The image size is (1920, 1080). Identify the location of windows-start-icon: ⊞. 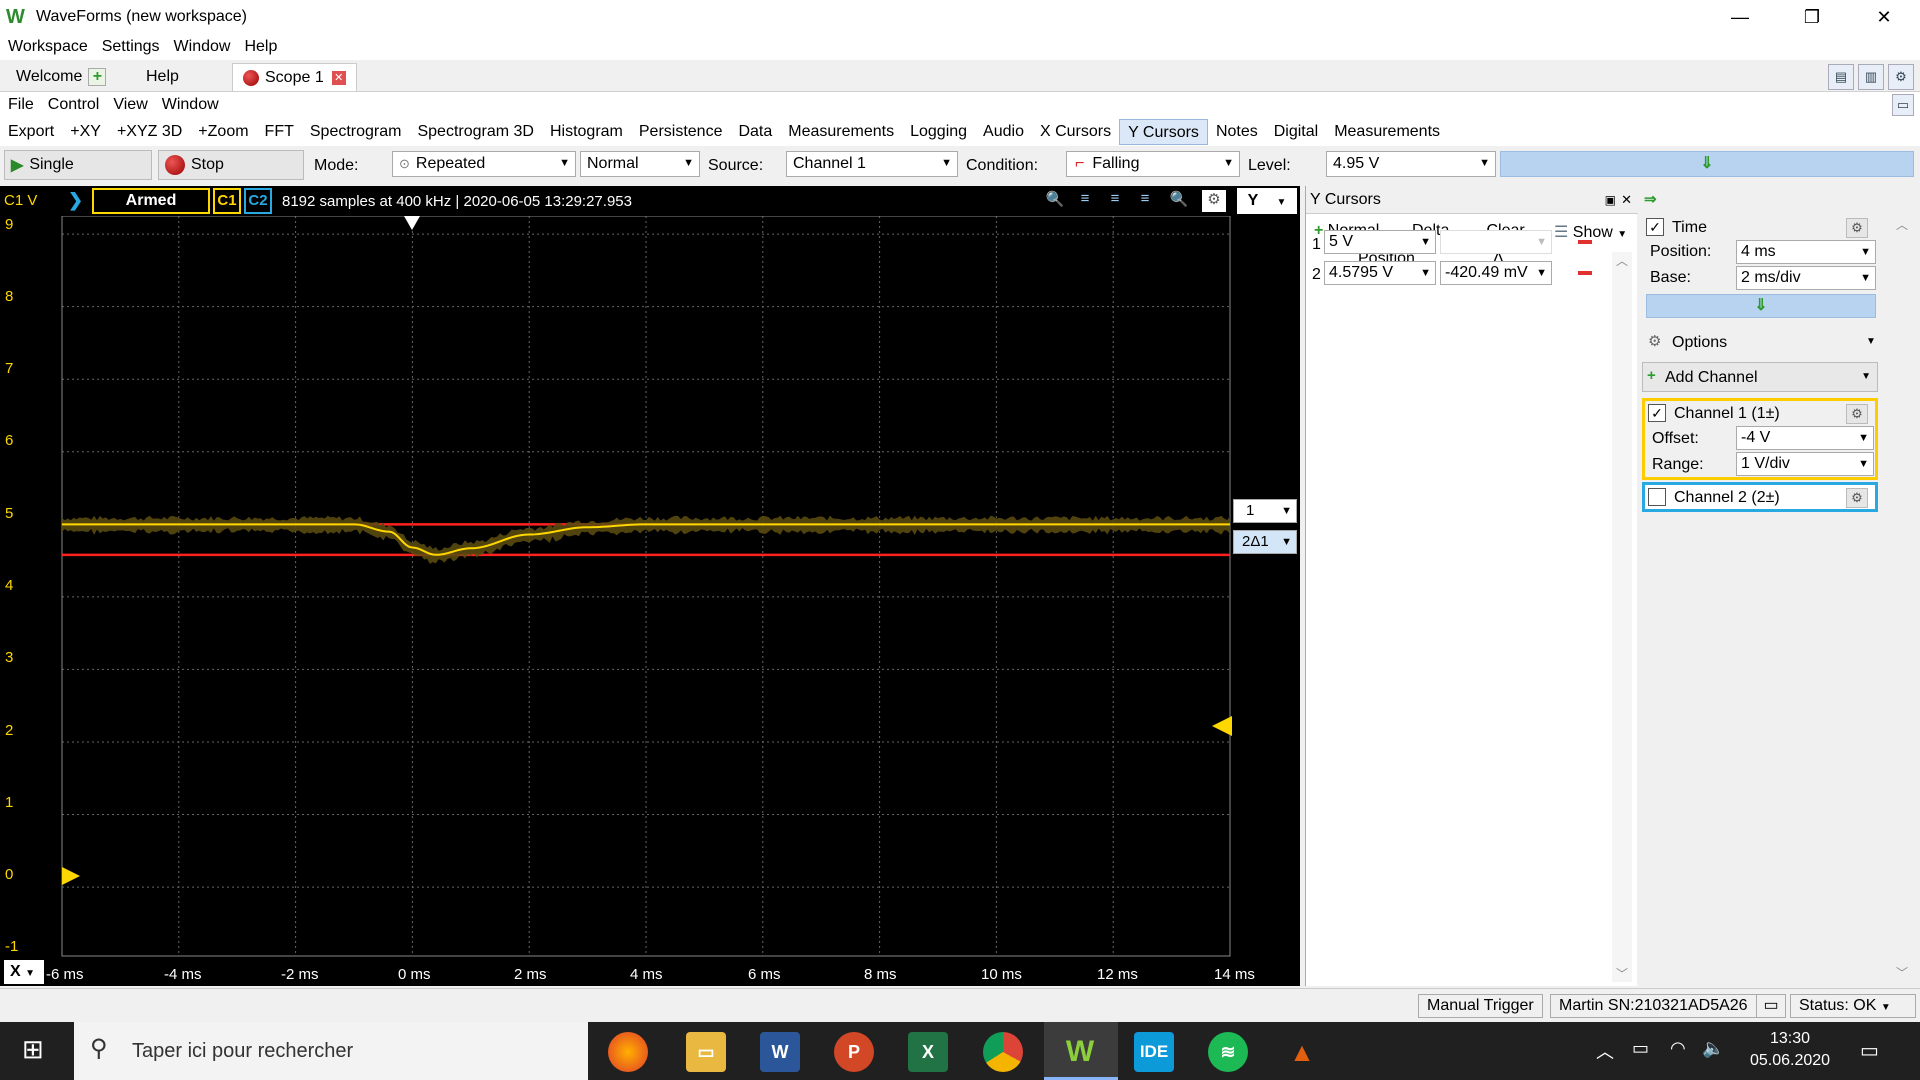
(33, 1049).